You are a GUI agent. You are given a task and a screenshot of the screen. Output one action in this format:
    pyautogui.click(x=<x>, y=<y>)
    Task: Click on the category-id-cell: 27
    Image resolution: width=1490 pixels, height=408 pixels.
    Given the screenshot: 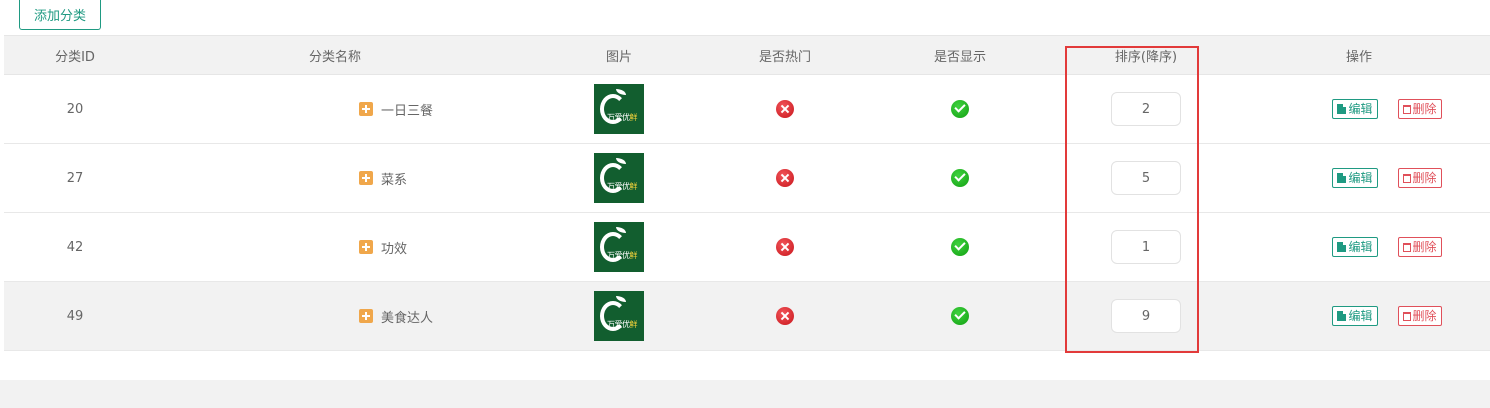 What is the action you would take?
    pyautogui.click(x=75, y=178)
    